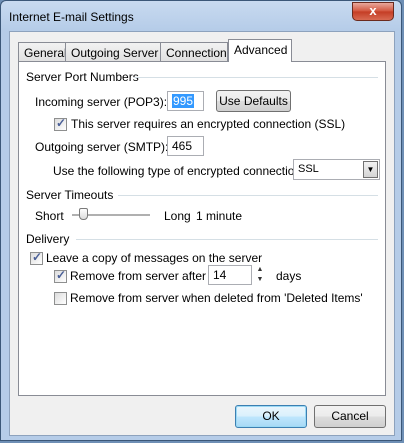 Image resolution: width=404 pixels, height=443 pixels. I want to click on outgoing-port-field: 465, so click(185, 146).